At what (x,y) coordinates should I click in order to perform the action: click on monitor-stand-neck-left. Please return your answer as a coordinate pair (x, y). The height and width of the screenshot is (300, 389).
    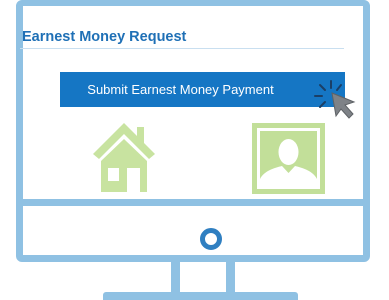
    Looking at the image, I should click on (175, 277).